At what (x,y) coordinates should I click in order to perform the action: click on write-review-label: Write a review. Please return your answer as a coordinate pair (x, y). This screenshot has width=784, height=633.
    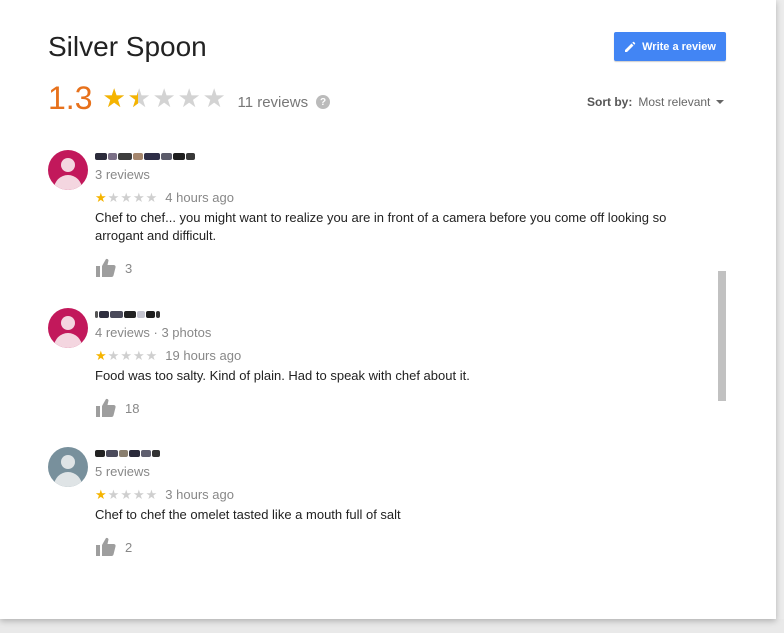
    Looking at the image, I should click on (679, 46).